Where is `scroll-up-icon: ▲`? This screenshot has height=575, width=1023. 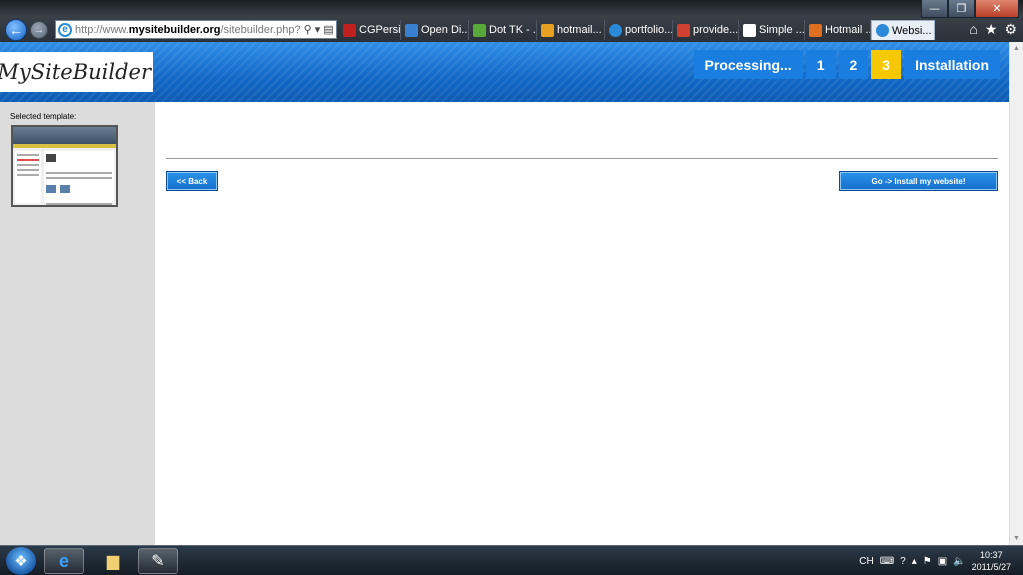 scroll-up-icon: ▲ is located at coordinates (1016, 48).